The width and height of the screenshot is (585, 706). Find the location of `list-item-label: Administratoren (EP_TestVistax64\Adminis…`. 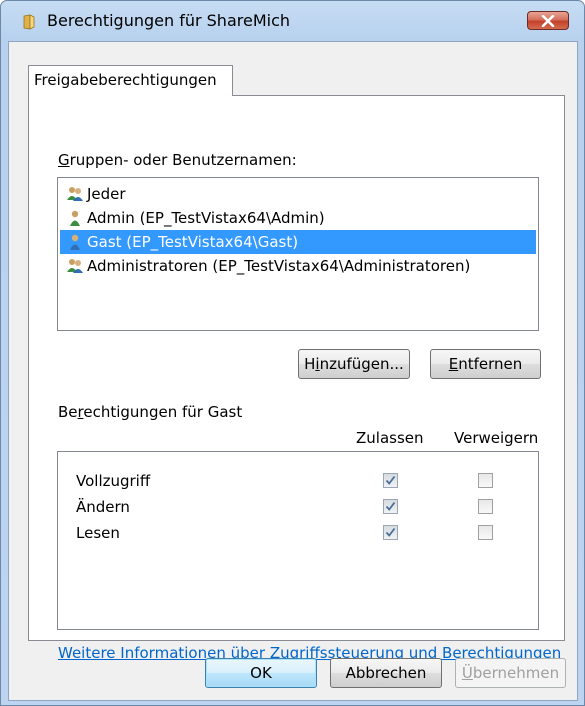

list-item-label: Administratoren (EP_TestVistax64\Adminis… is located at coordinates (279, 266).